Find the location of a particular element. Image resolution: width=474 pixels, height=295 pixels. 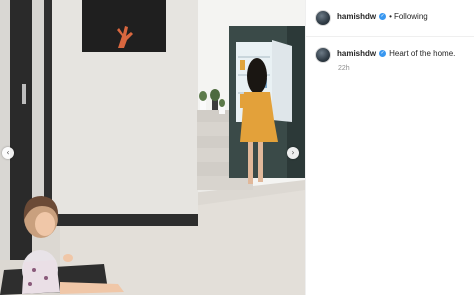

caption-row: hamishdw ✓ Heart of the home. is located at coordinates (396, 53).